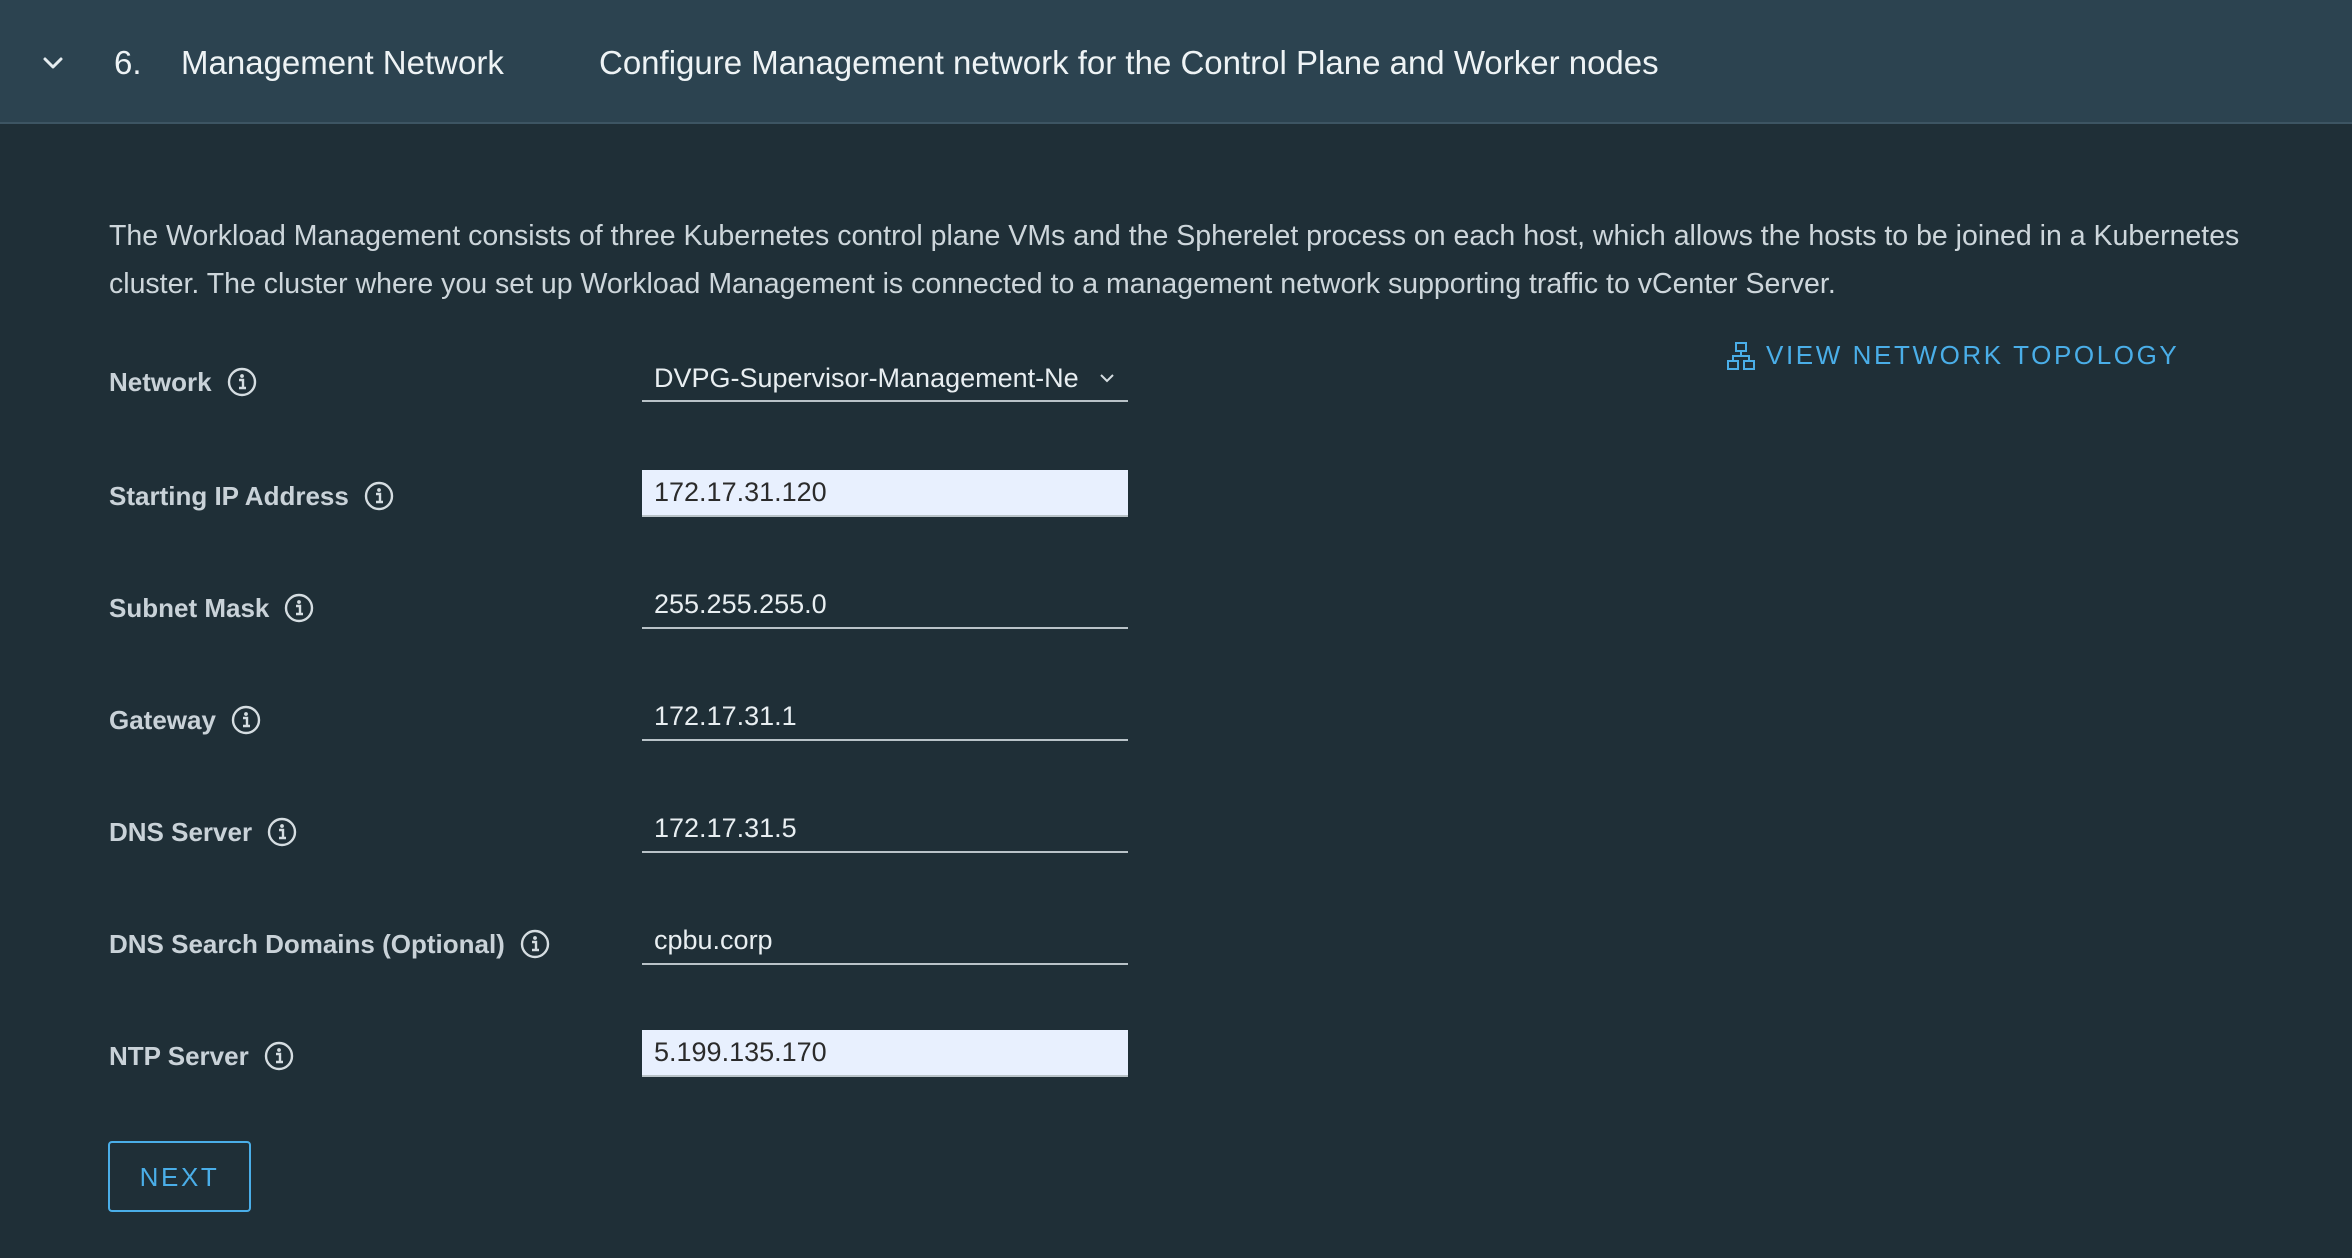 The image size is (2352, 1258). Describe the element at coordinates (1973, 355) in the screenshot. I see `view-network-topology-label: VIEW NETWORK TOPOLOGY` at that location.